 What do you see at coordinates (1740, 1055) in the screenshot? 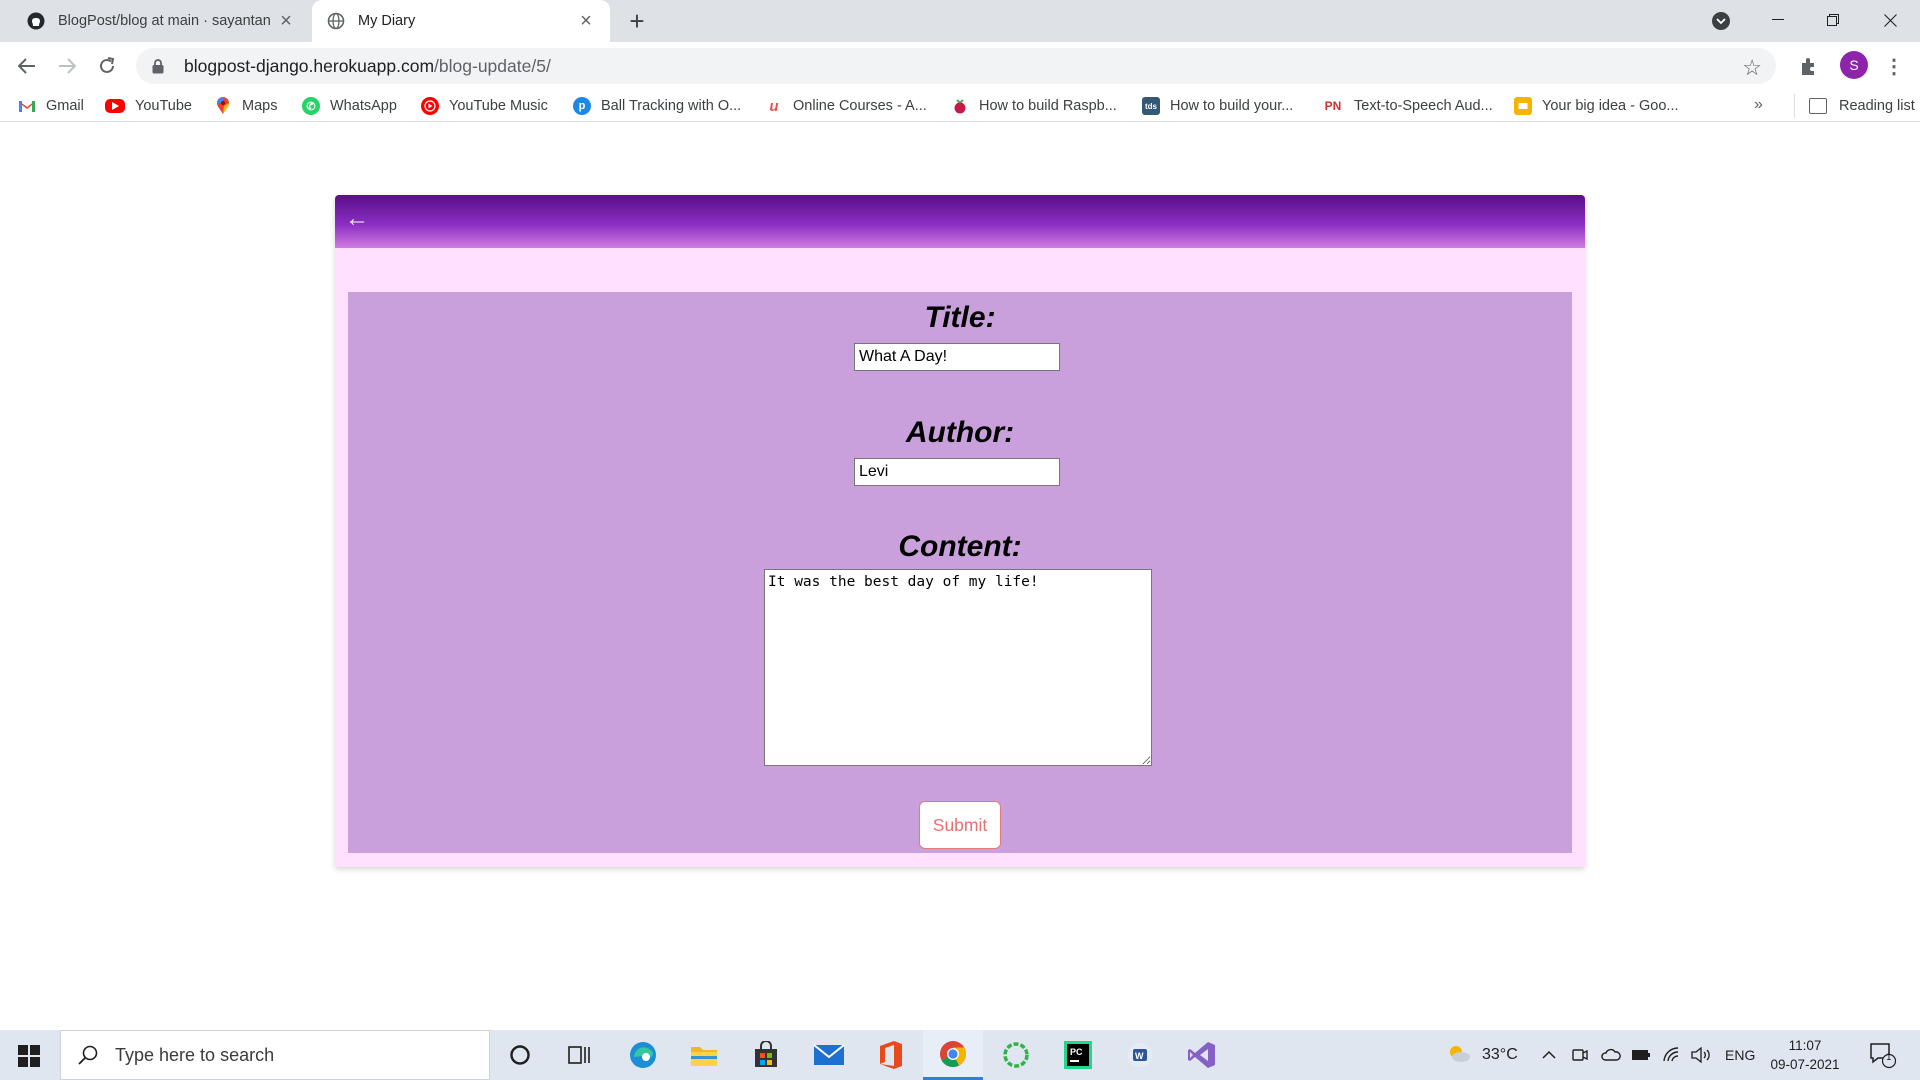
I see `language-indicator: ENG` at bounding box center [1740, 1055].